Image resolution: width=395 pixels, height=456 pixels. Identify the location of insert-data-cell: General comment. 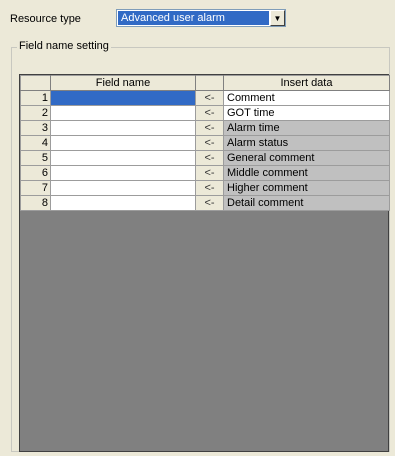
(306, 158).